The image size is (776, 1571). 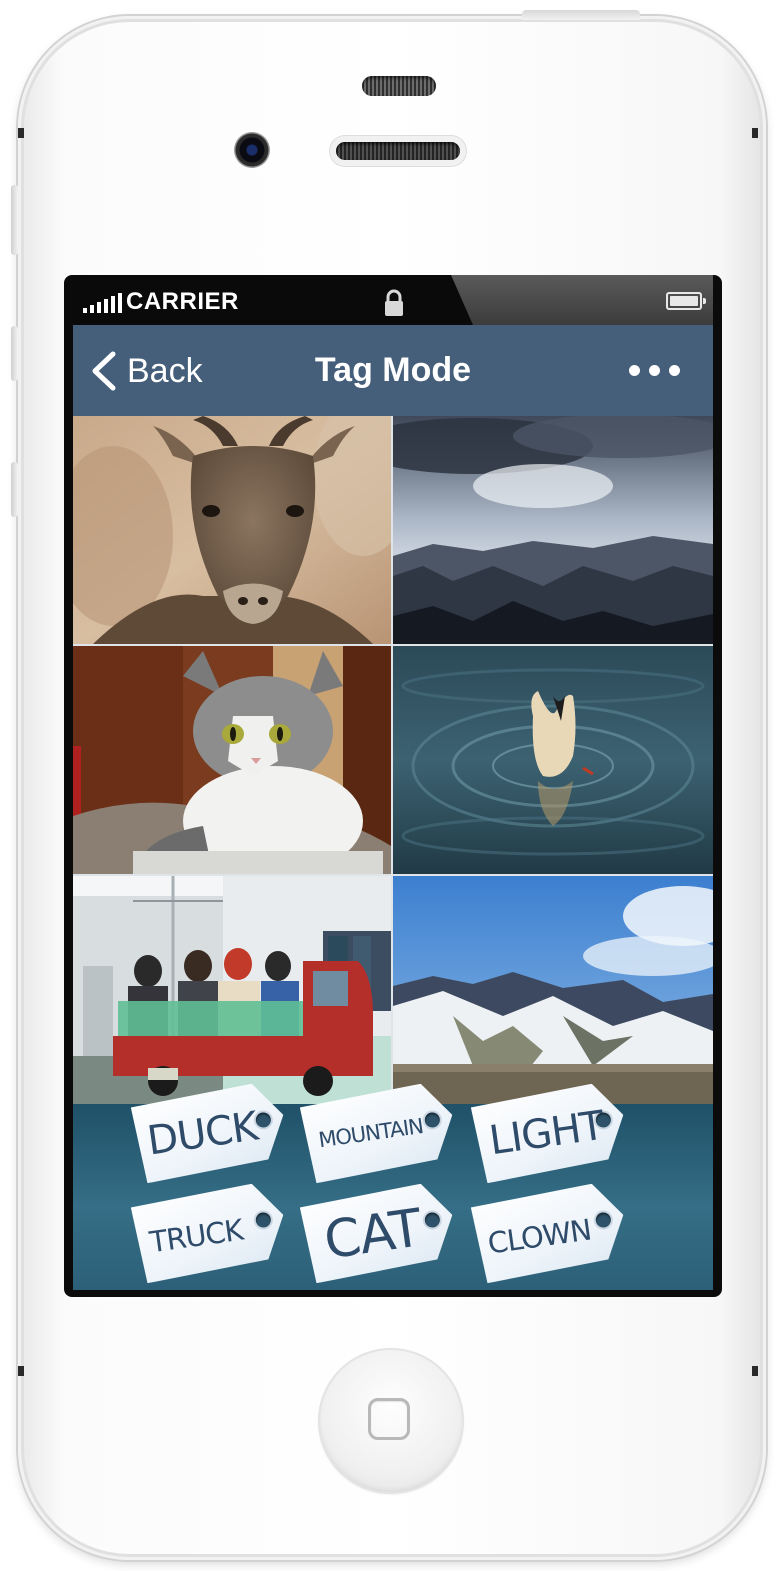 I want to click on volume-down-button, so click(x=14, y=489).